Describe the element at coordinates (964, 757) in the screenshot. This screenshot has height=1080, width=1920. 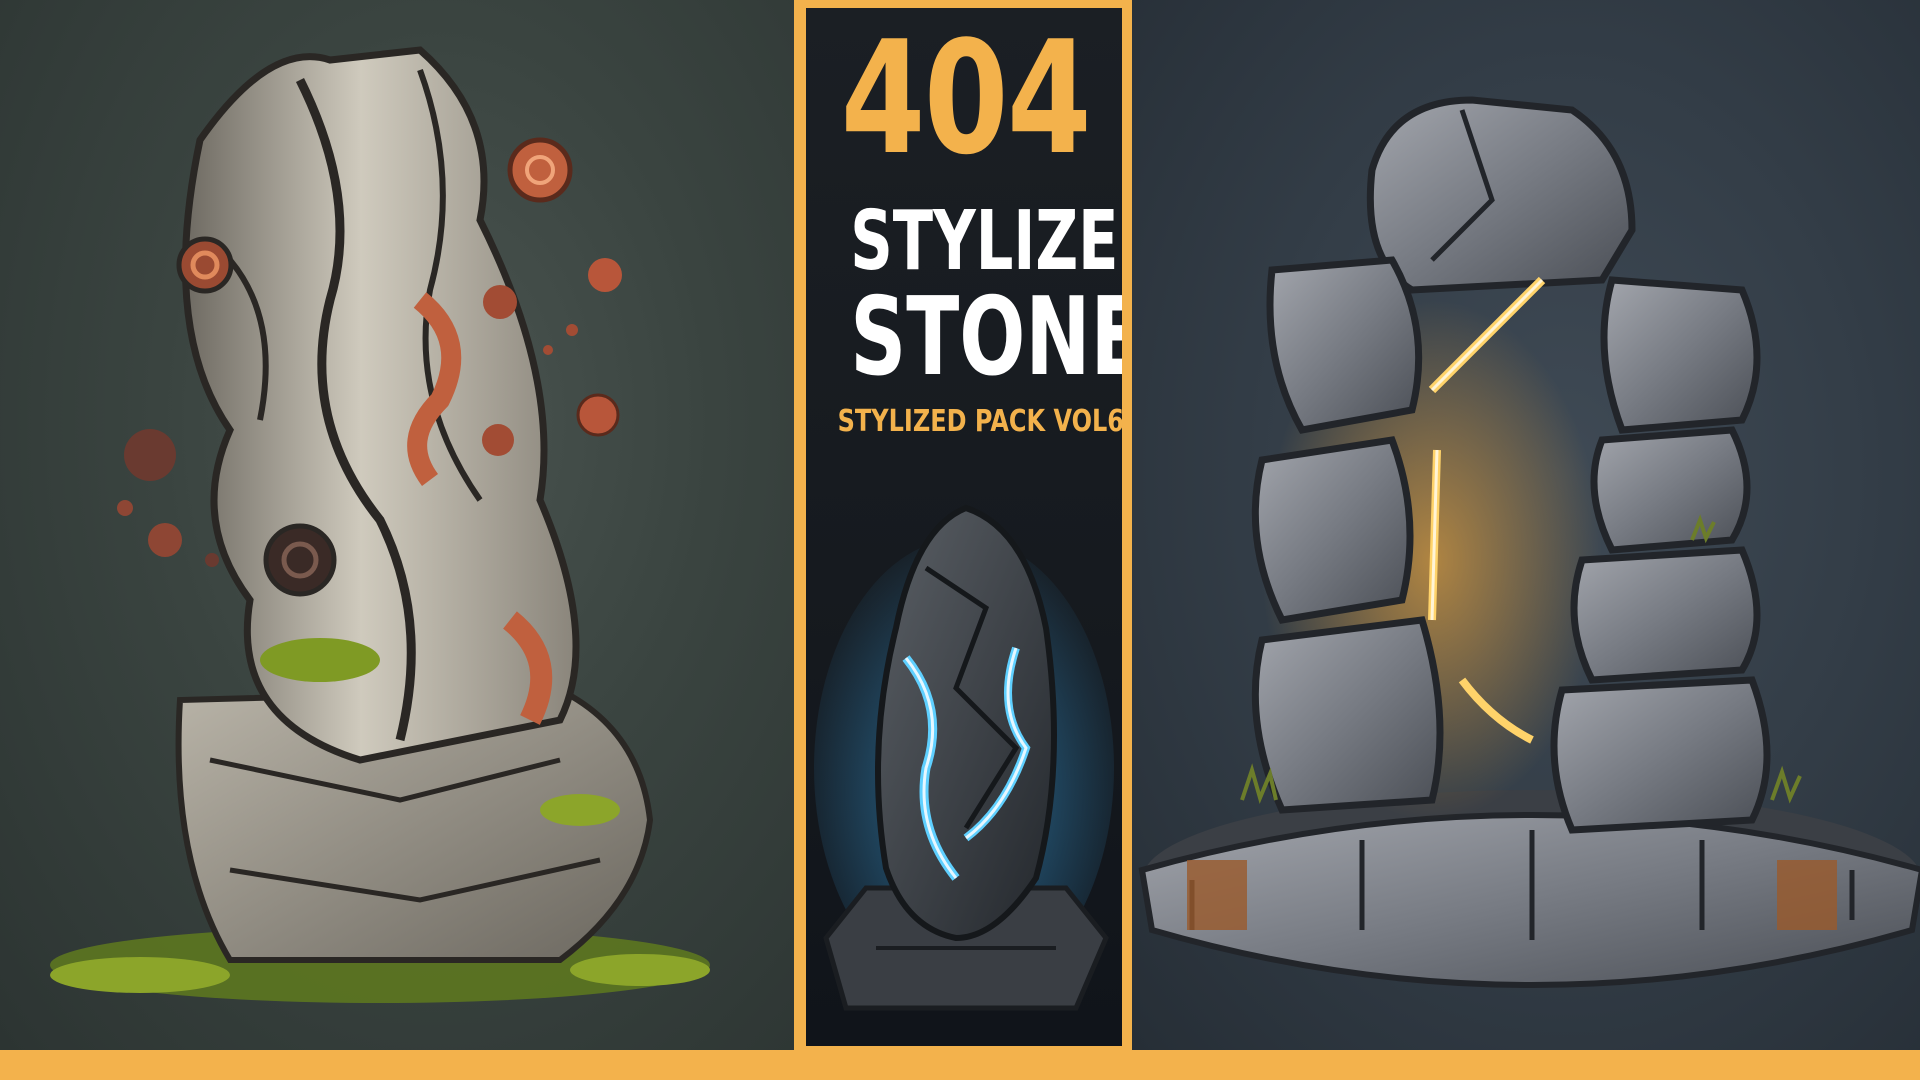
I see `blue-crystal-illustration` at that location.